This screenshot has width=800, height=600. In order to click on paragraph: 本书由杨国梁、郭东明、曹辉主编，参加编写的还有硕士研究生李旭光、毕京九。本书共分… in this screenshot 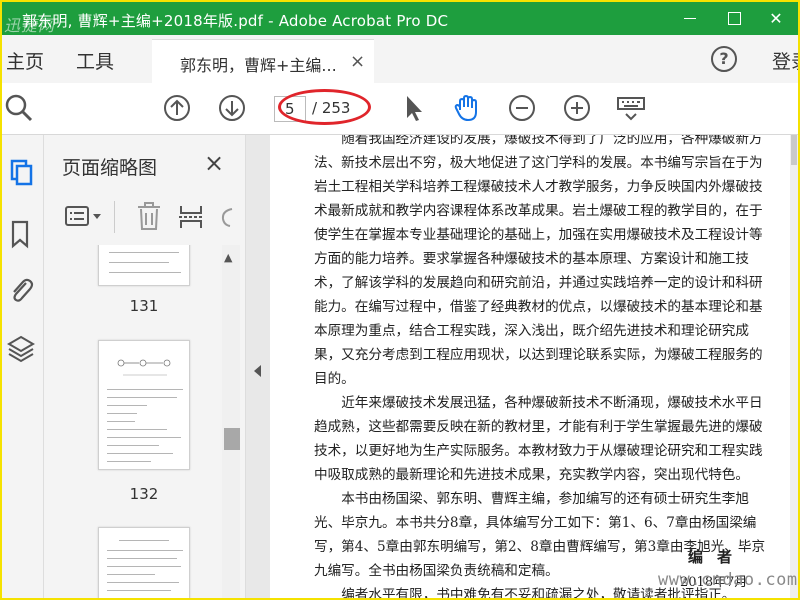, I will do `click(540, 535)`.